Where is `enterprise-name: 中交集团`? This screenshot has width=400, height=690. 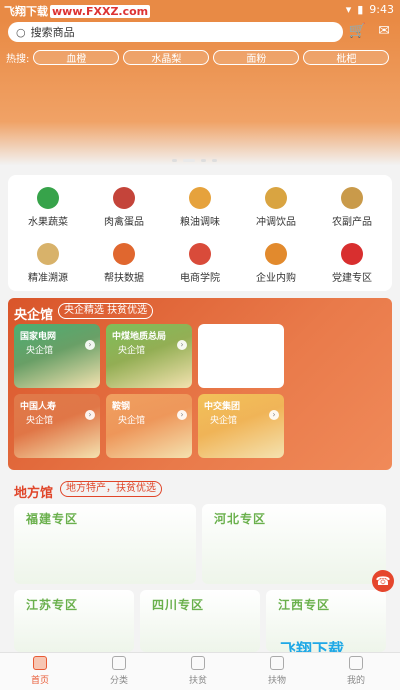
enterprise-name: 中交集团 is located at coordinates (222, 407).